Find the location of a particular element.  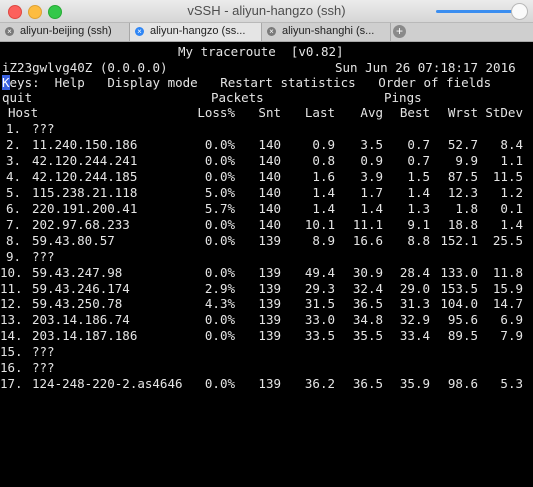

hop-best: 1.3 is located at coordinates (418, 208).